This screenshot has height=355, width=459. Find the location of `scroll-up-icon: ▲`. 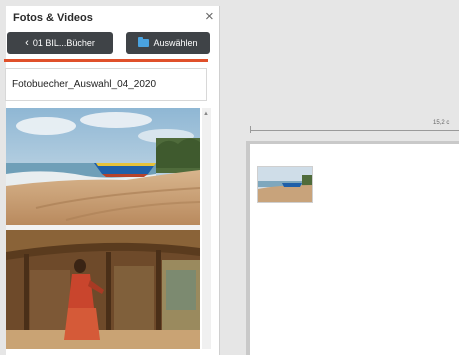

scroll-up-icon: ▲ is located at coordinates (206, 114).